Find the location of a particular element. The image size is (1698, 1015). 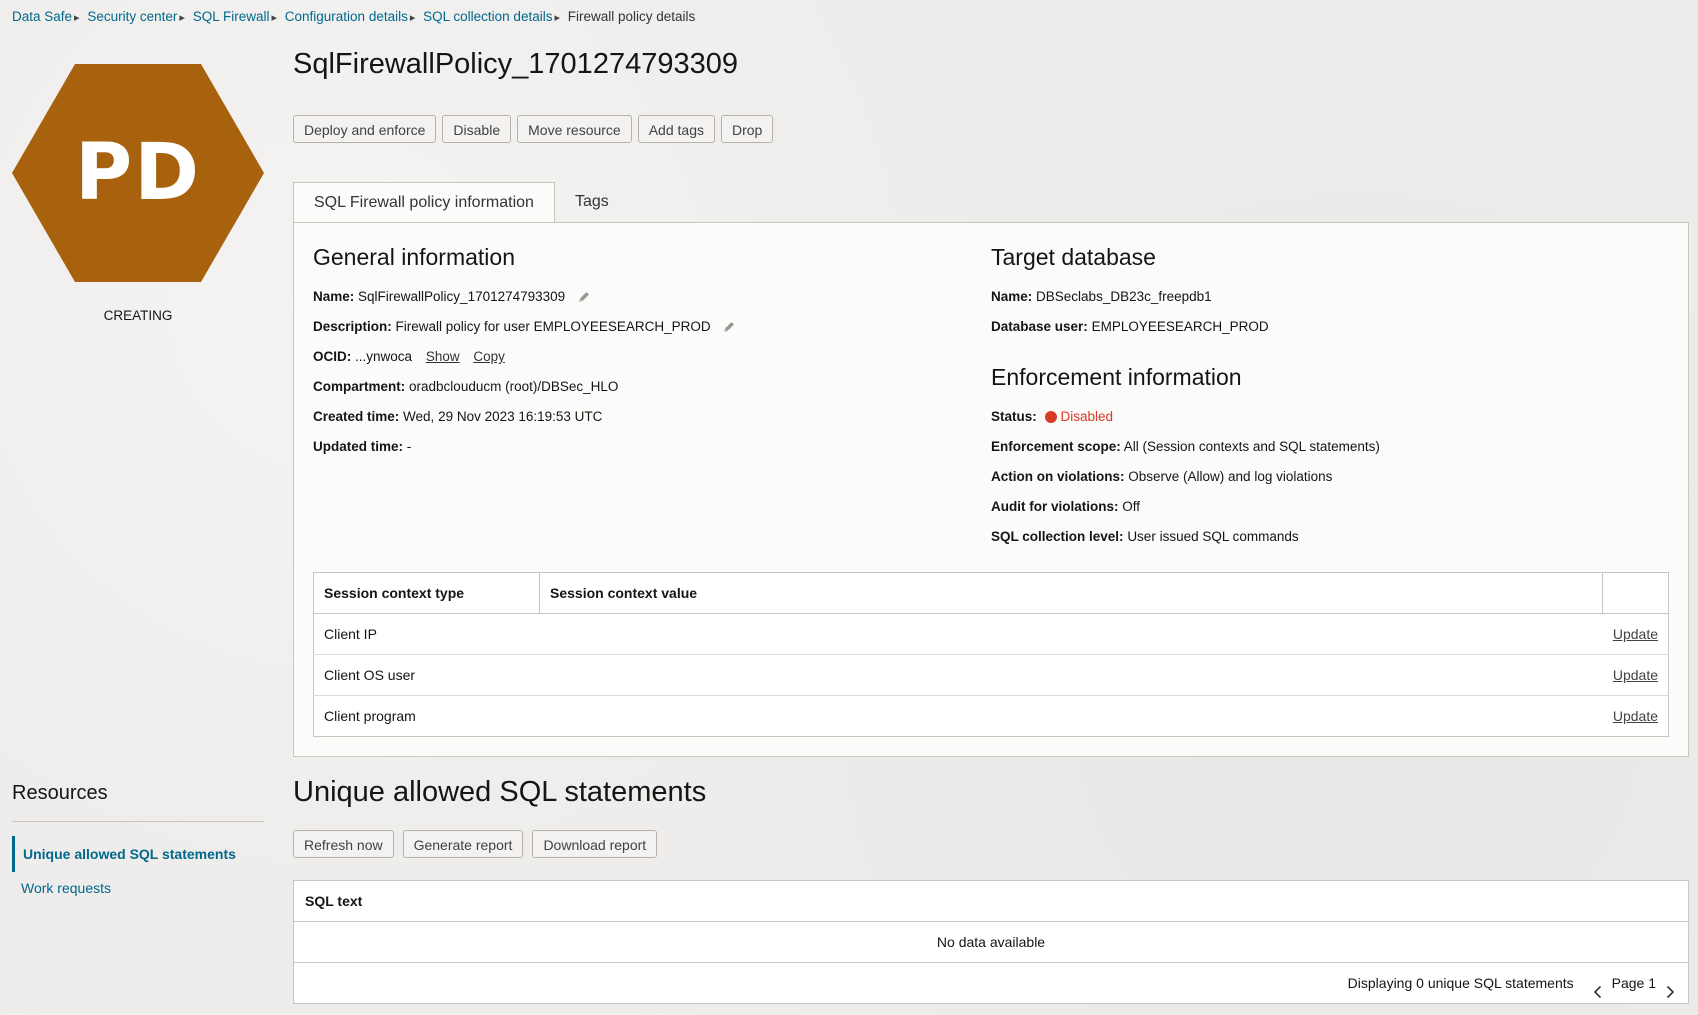

tab-tags: Tags is located at coordinates (592, 202).